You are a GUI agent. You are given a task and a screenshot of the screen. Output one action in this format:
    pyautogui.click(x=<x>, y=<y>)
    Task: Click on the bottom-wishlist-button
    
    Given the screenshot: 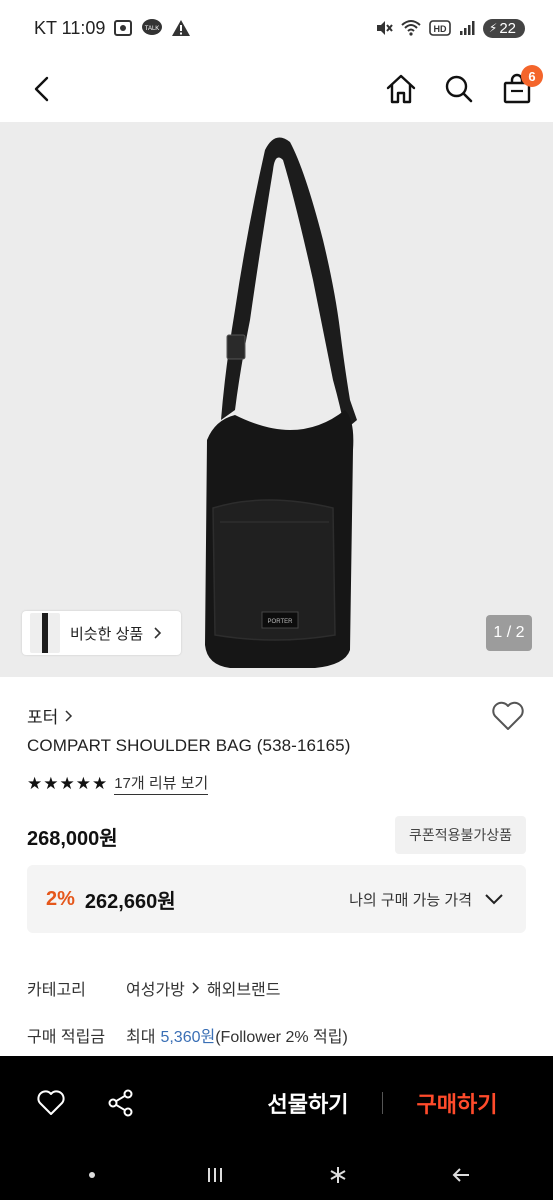 What is the action you would take?
    pyautogui.click(x=51, y=1103)
    